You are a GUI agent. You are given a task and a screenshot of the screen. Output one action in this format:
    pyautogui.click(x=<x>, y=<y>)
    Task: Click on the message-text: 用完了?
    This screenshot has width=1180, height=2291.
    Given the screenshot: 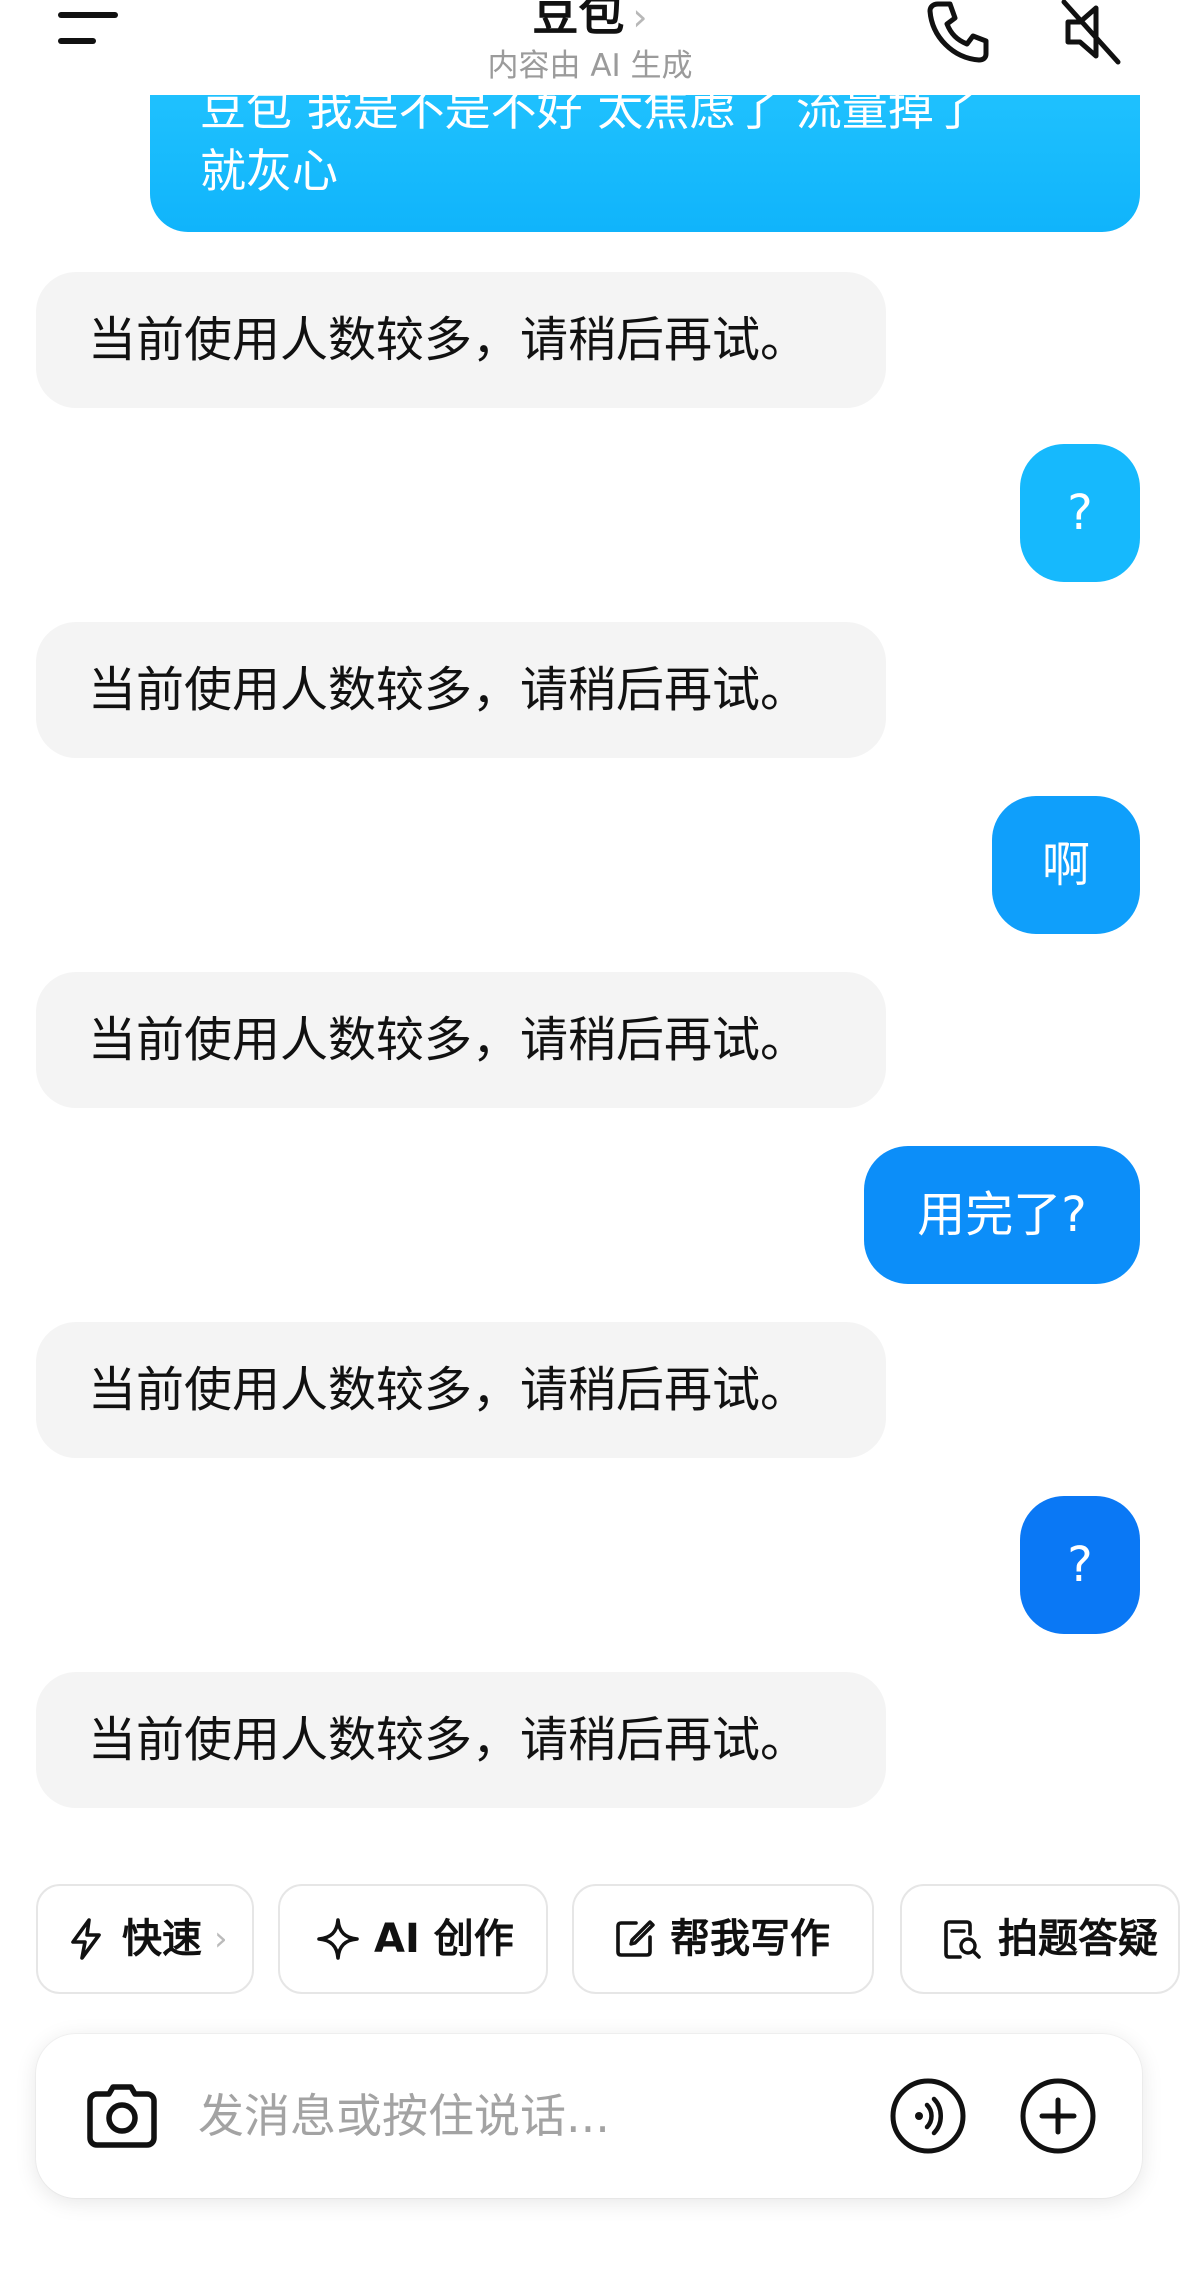 What is the action you would take?
    pyautogui.click(x=1002, y=1215)
    